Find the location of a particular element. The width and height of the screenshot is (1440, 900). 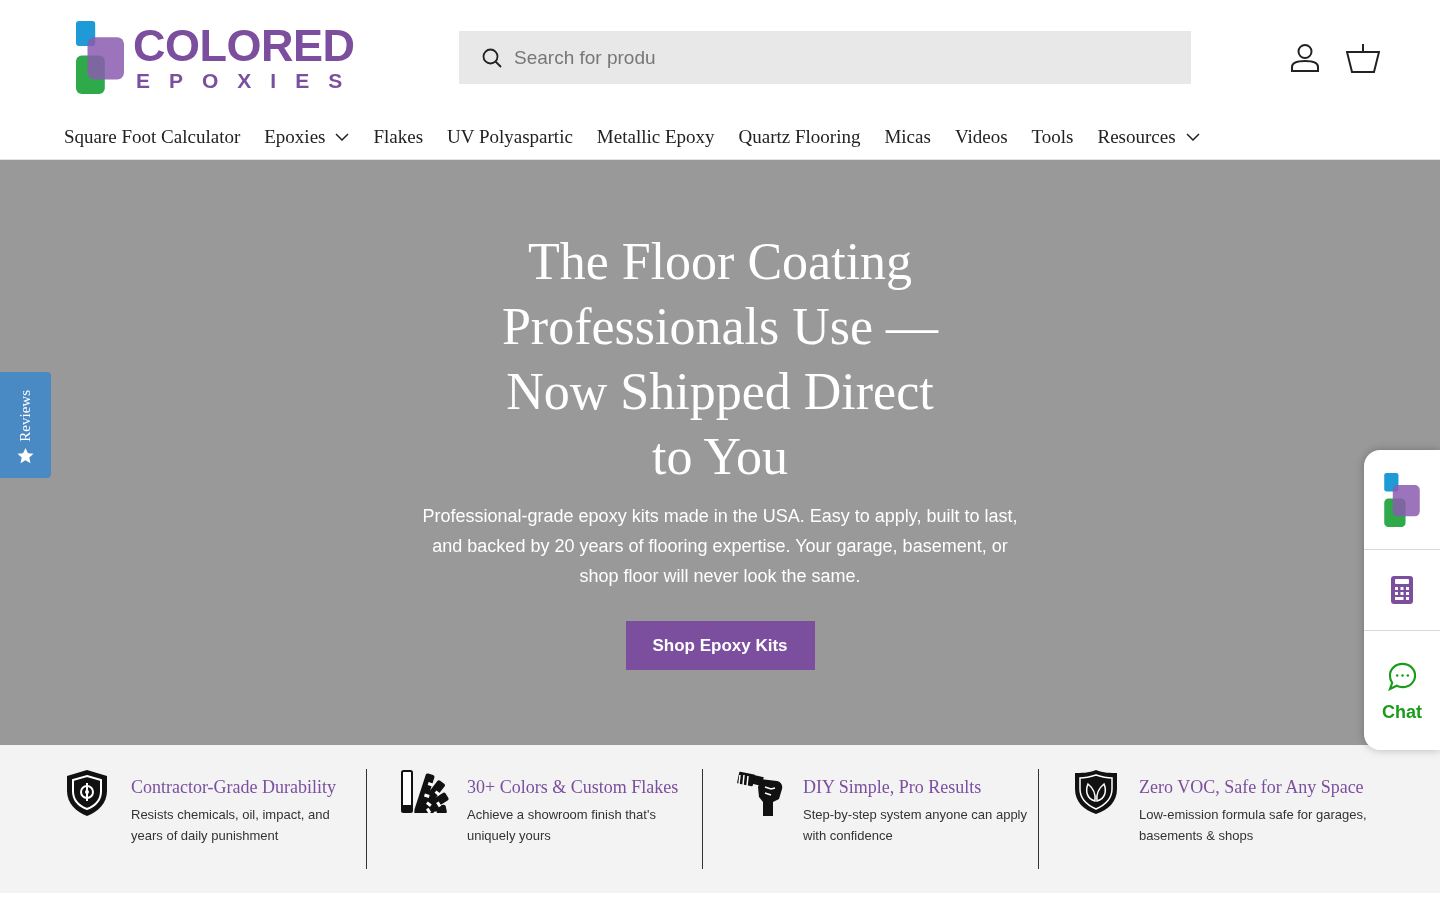

feature-description: Achieve a showroom finish that's uniquely yours is located at coordinates (562, 825).